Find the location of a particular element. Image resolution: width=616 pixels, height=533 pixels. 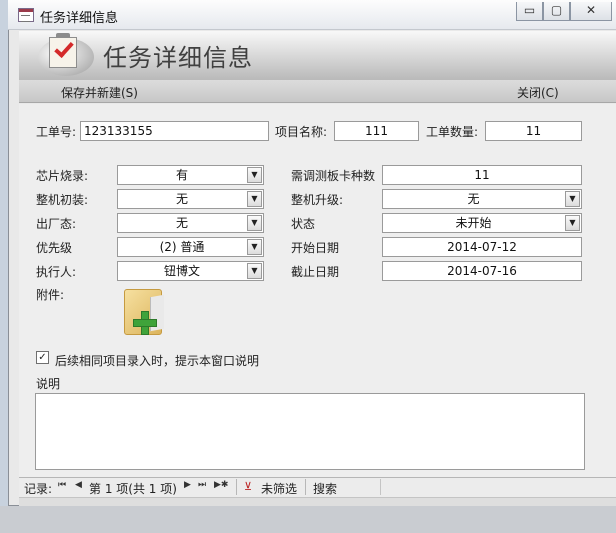

next-record-icon: ▶ is located at coordinates (187, 485).